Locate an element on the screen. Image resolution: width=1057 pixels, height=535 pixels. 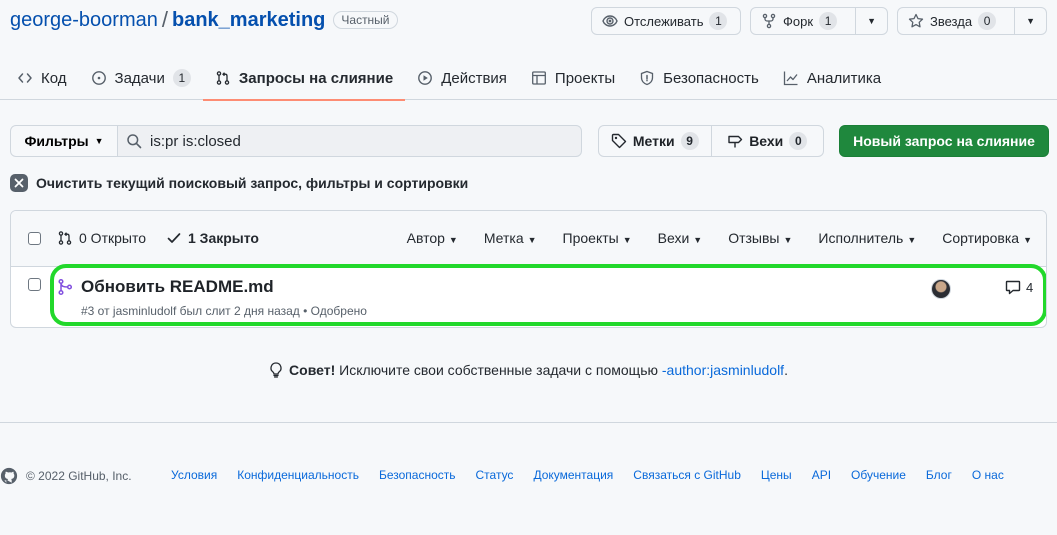
select-all-checkbox is located at coordinates (34, 238).